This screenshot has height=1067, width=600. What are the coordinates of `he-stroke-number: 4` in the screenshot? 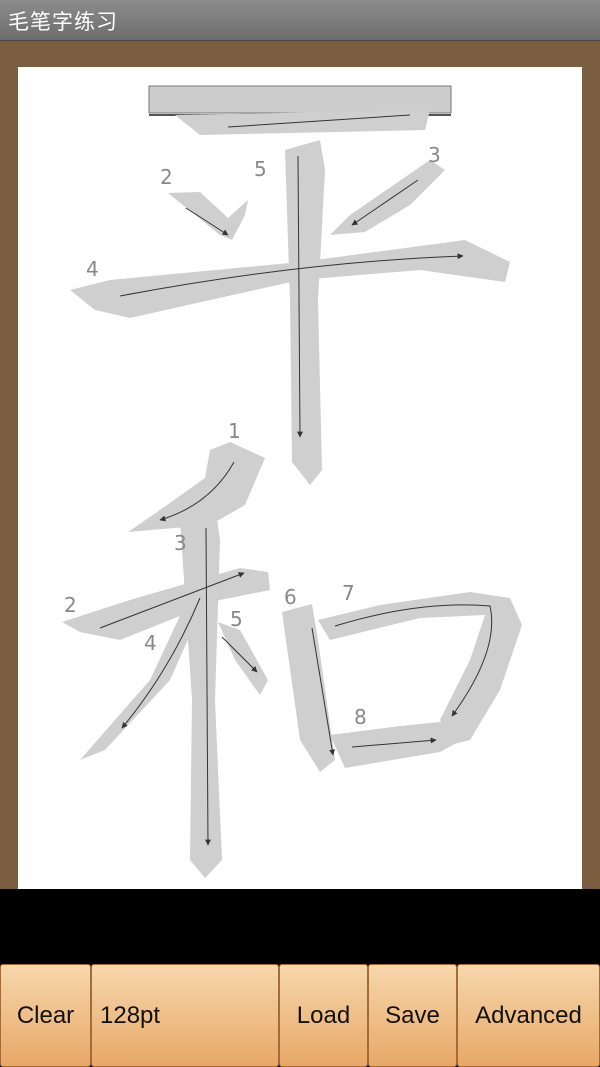 It's located at (150, 643).